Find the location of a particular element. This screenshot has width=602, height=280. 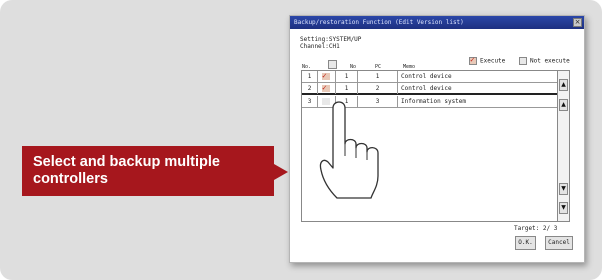

target-total: 3 is located at coordinates (555, 228).